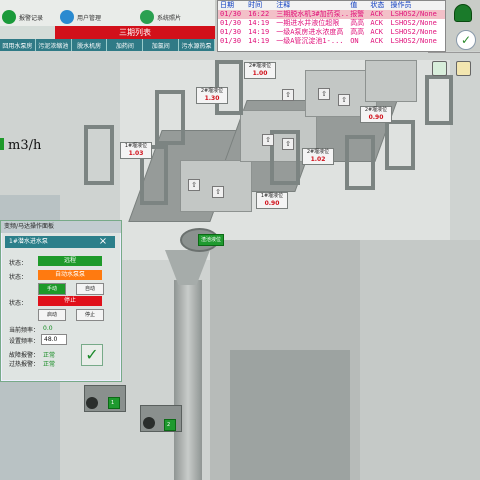  I want to click on alarm-record-button: 报警记录, so click(22, 17).